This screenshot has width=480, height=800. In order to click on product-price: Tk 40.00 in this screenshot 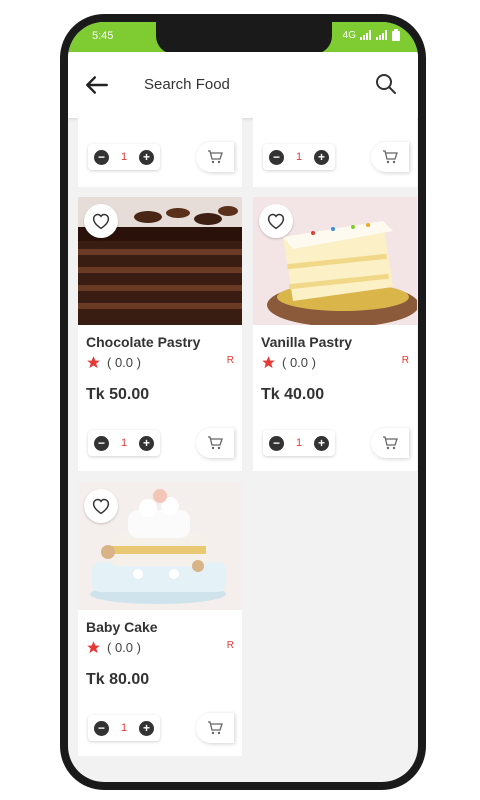, I will do `click(293, 394)`.